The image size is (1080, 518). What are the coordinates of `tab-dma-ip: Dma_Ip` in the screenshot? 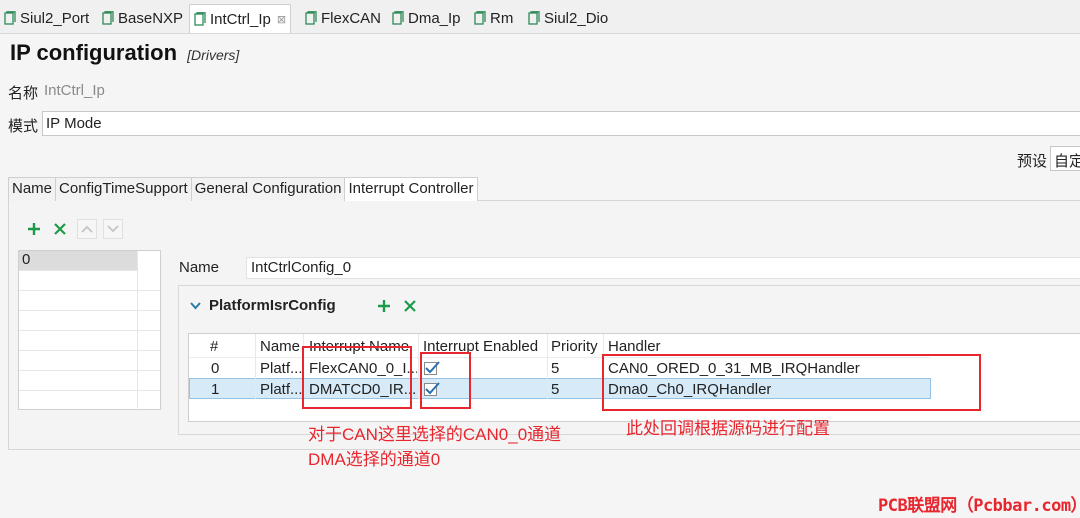 It's located at (426, 18).